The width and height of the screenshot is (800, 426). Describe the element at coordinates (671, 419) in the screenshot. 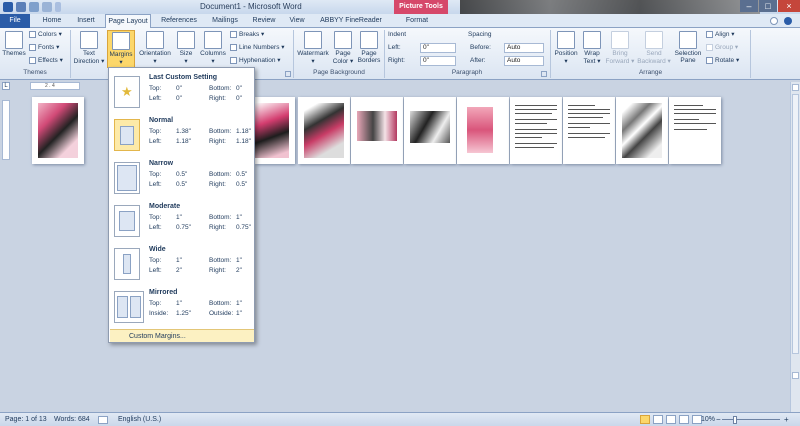

I see `web-layout-icon` at that location.